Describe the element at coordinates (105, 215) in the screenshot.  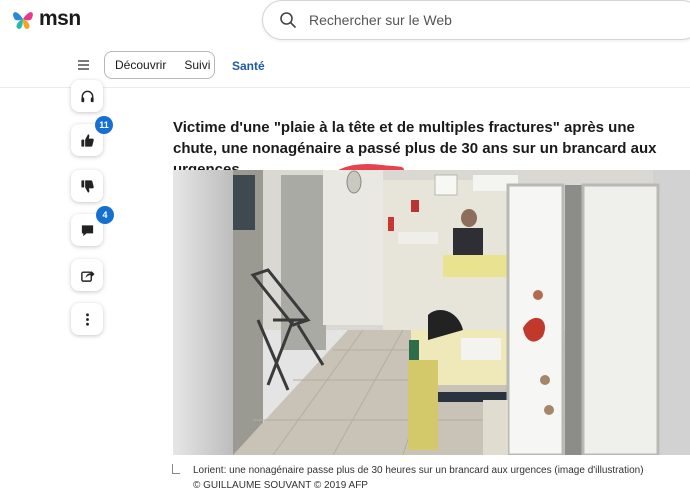
I see `comment-count-badge: 4` at that location.